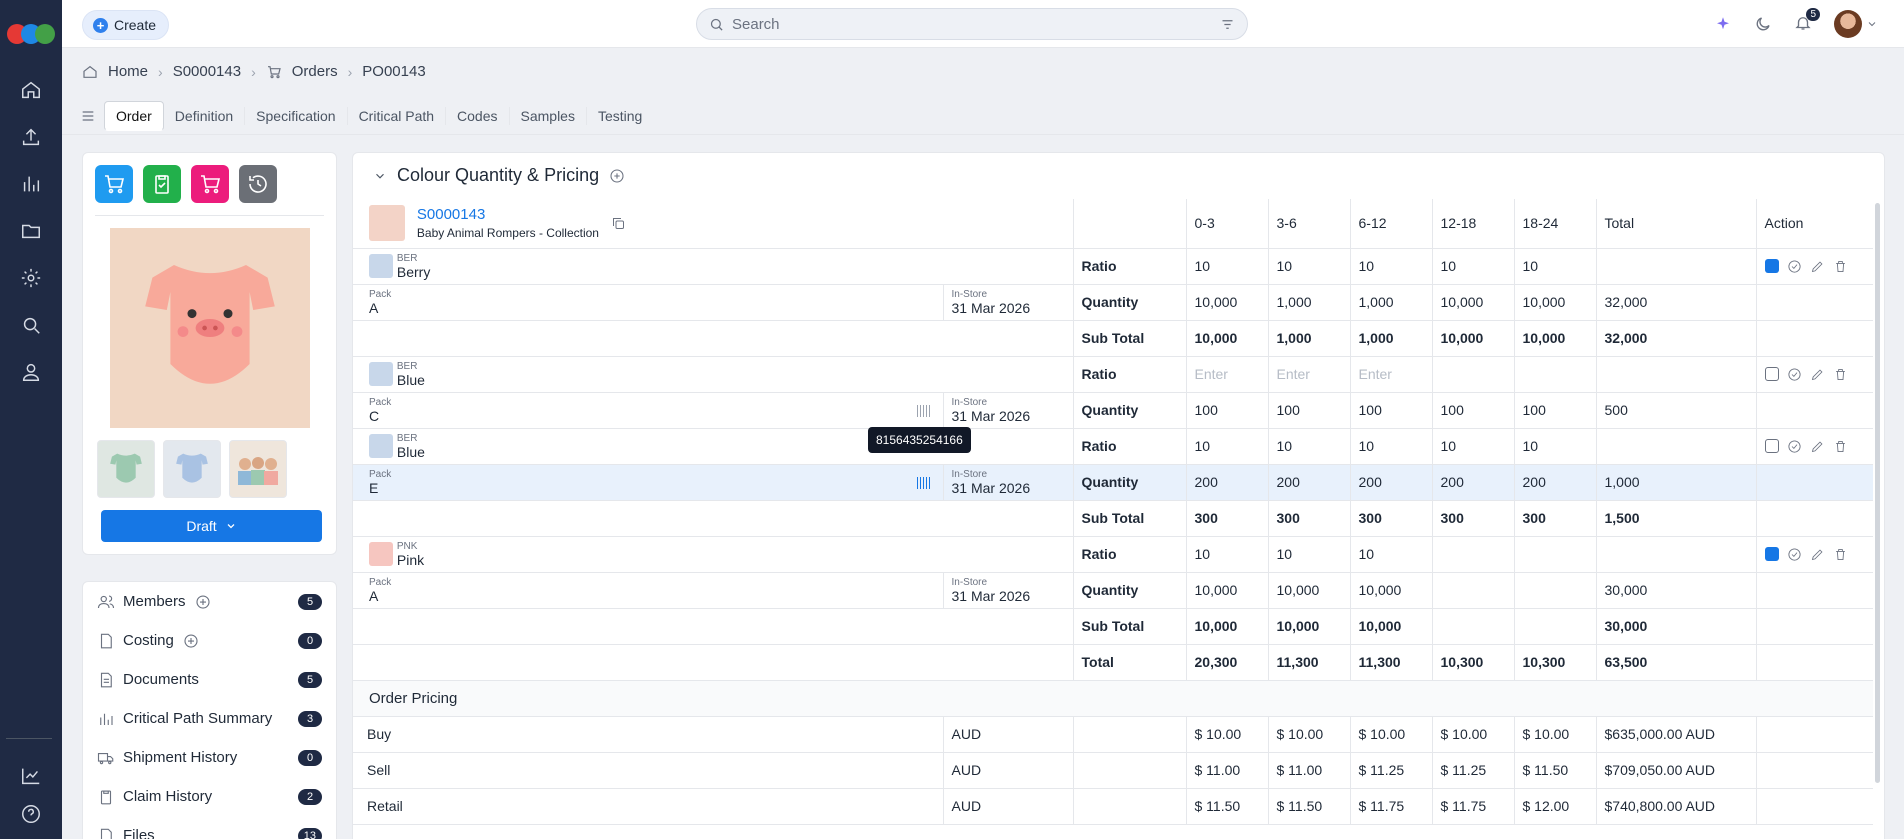 The height and width of the screenshot is (839, 1904). Describe the element at coordinates (620, 116) in the screenshot. I see `tab-testing: Testing` at that location.